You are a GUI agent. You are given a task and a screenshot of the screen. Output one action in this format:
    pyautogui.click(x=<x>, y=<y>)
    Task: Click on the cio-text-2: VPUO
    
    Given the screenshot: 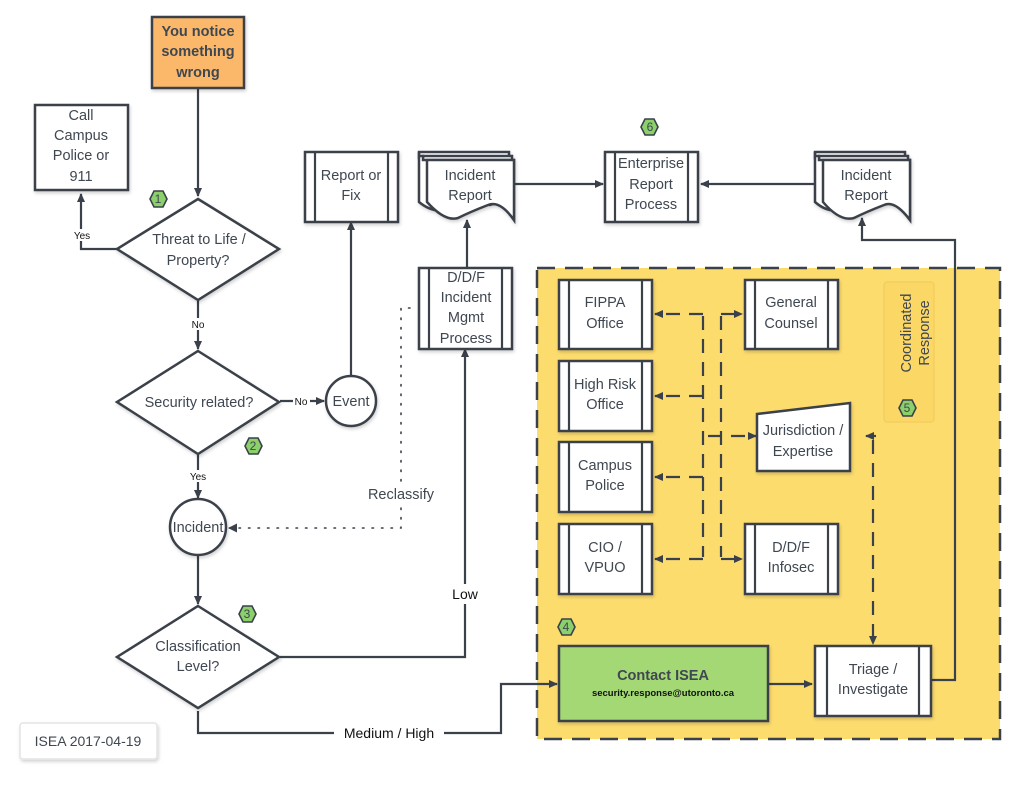 What is the action you would take?
    pyautogui.click(x=604, y=568)
    